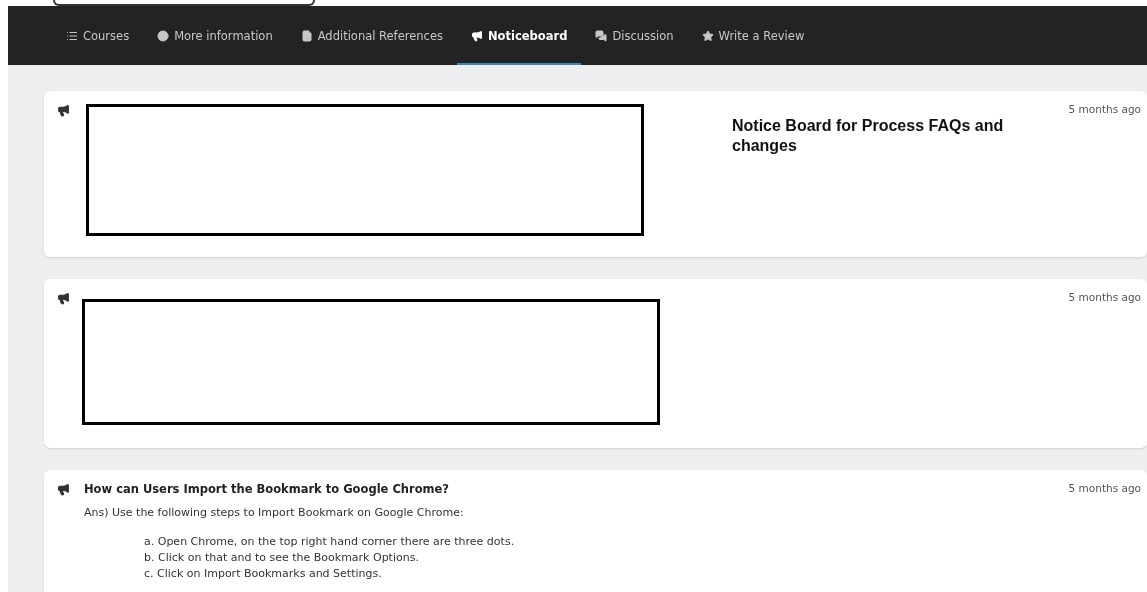 The width and height of the screenshot is (1147, 592). I want to click on list-icon, so click(72, 35).